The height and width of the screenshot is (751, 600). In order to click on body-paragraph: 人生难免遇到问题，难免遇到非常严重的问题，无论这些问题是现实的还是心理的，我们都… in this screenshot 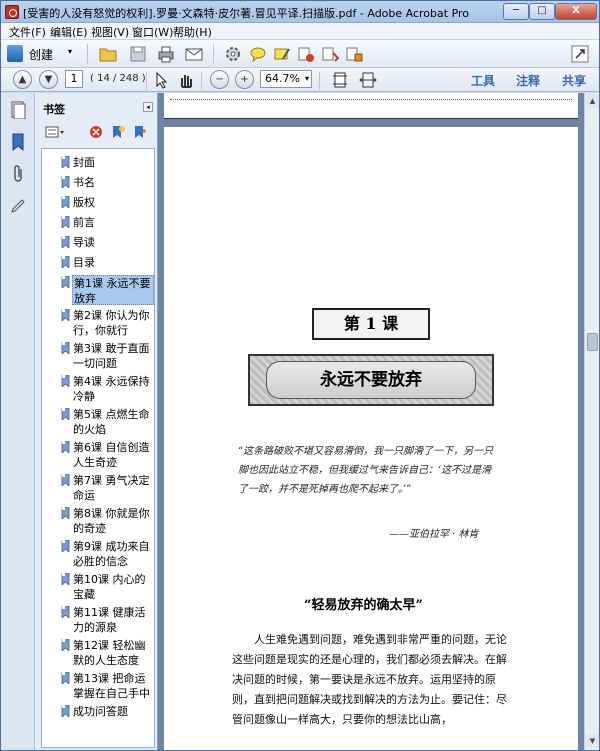, I will do `click(369, 679)`.